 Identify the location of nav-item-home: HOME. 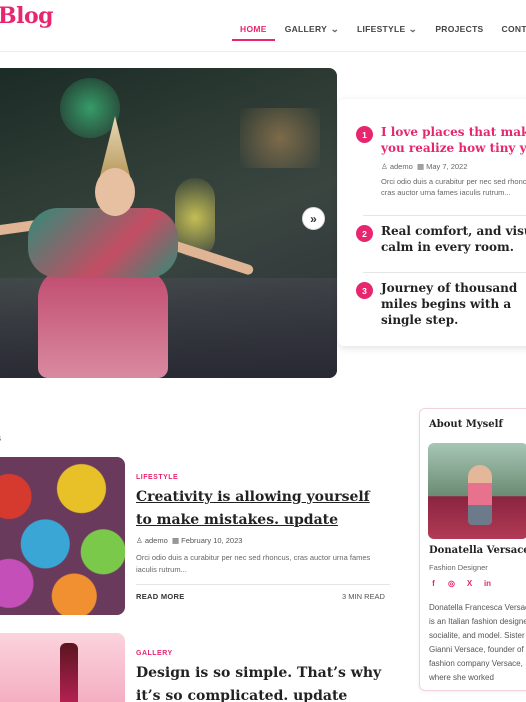
(253, 30).